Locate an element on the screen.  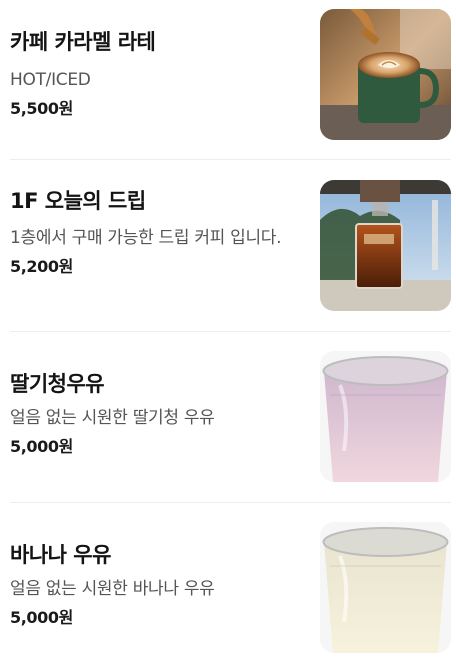
menu-item-name: 카페 카라멜 라테 is located at coordinates (83, 42).